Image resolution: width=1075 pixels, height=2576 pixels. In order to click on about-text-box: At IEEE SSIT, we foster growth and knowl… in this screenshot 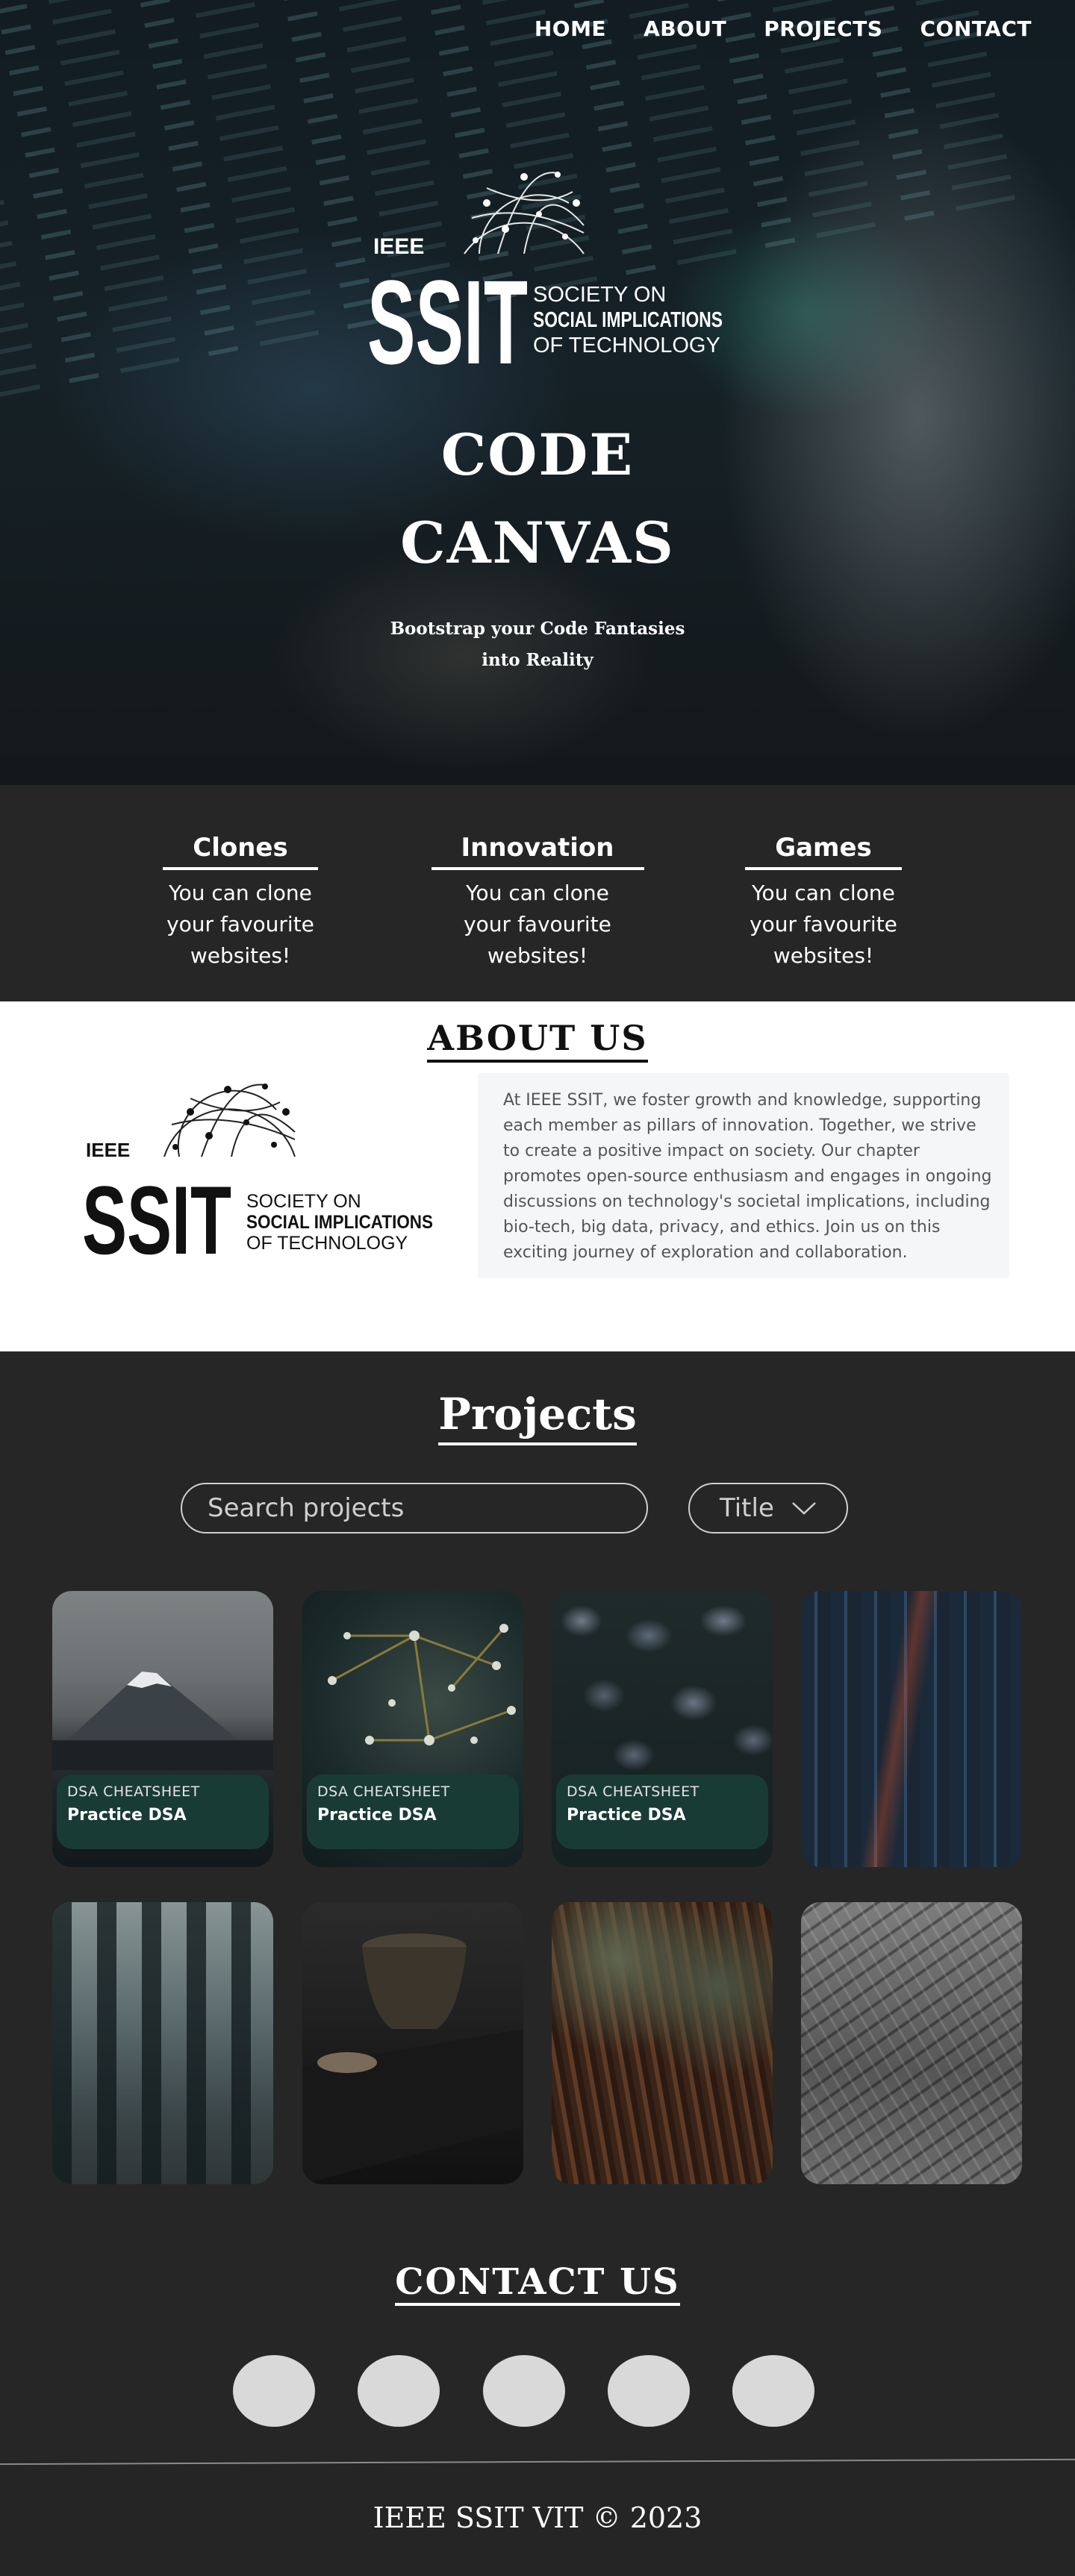, I will do `click(743, 1175)`.